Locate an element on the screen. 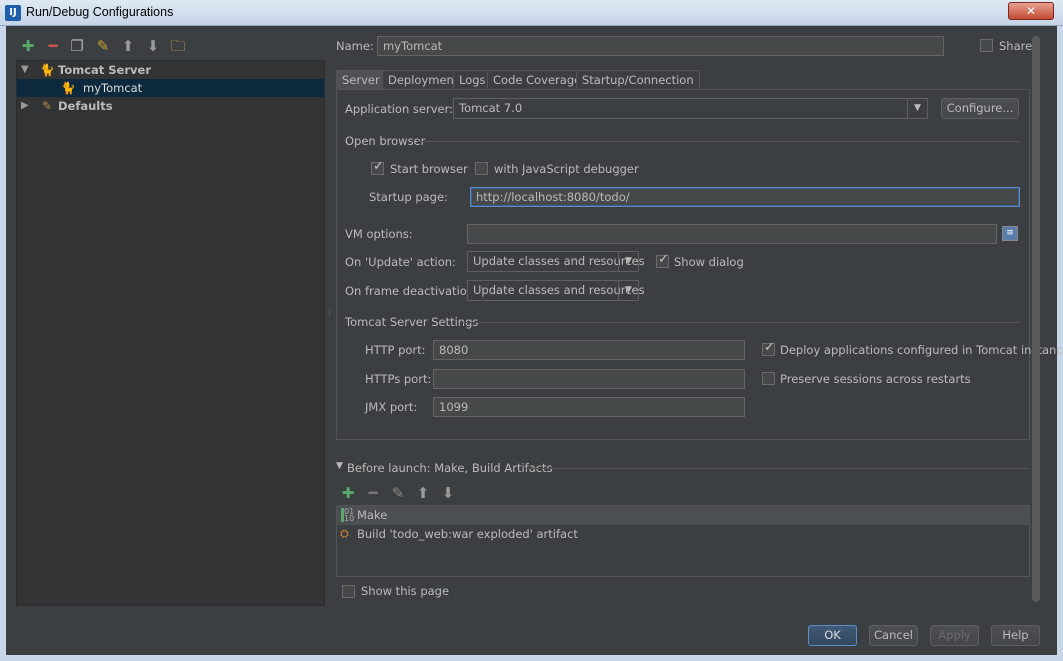 The height and width of the screenshot is (661, 1063). tree-item-tomcat-server: ▼ 🐈 Tomcat Server is located at coordinates (170, 70).